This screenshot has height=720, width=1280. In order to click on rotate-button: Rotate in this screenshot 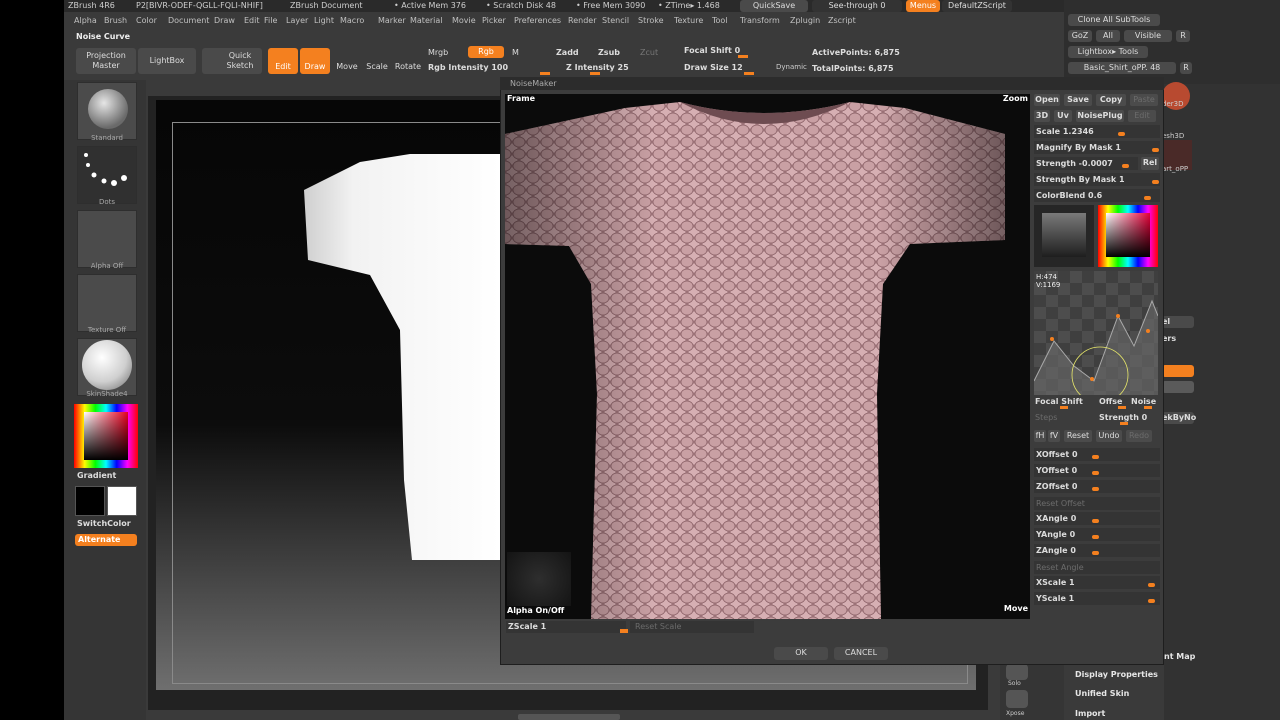, I will do `click(408, 61)`.